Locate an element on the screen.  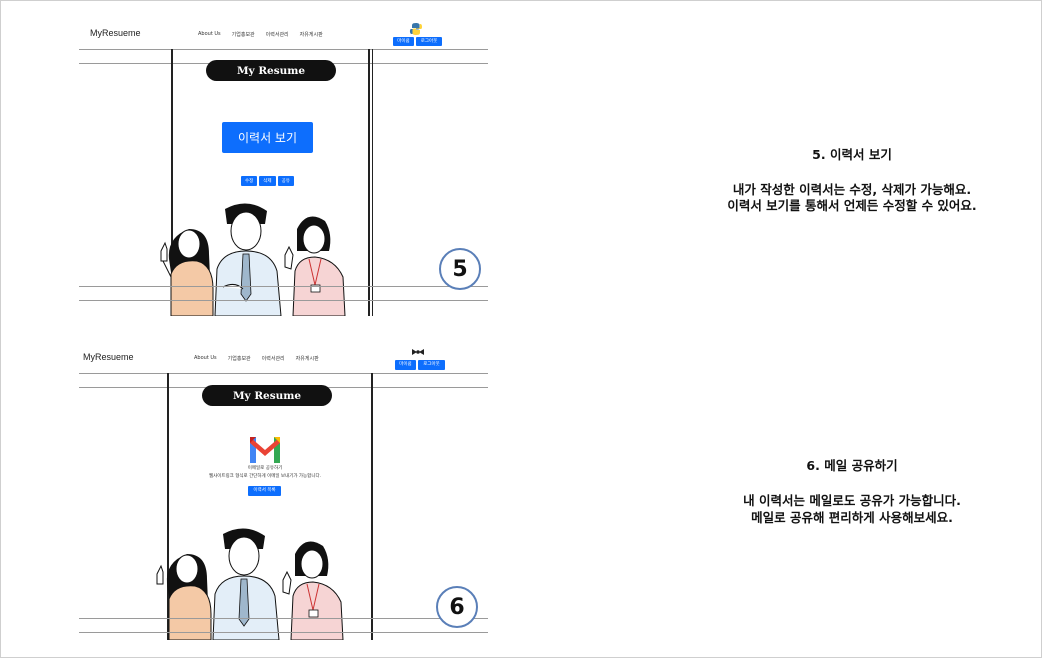
mail-share-desc: 웹사이트링크 형식로 간단하게 이메일 보내기가 가능합니다. is located at coordinates (265, 476).